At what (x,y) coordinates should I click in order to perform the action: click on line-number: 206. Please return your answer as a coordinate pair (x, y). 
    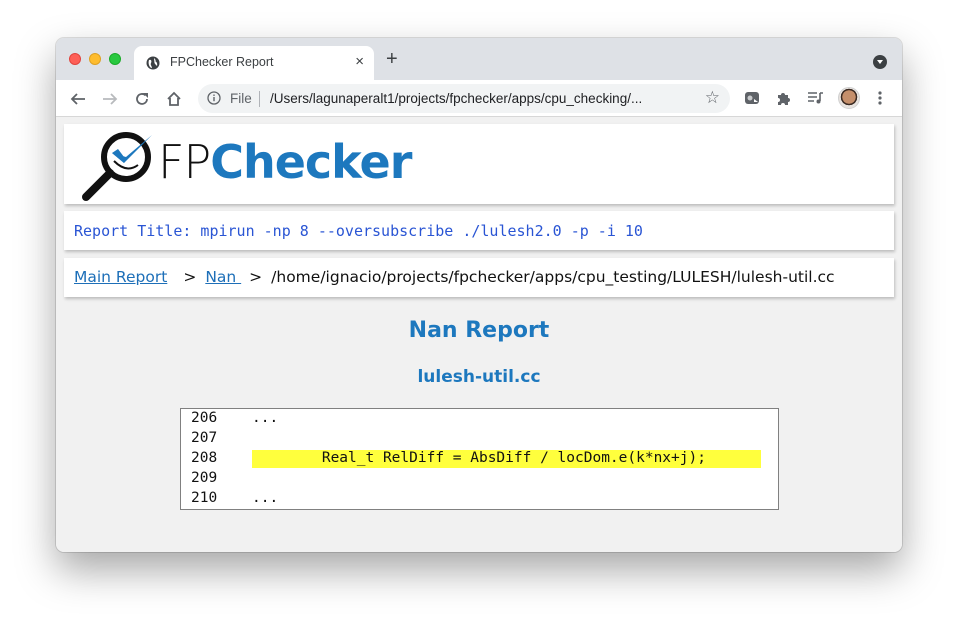
    Looking at the image, I should click on (204, 418).